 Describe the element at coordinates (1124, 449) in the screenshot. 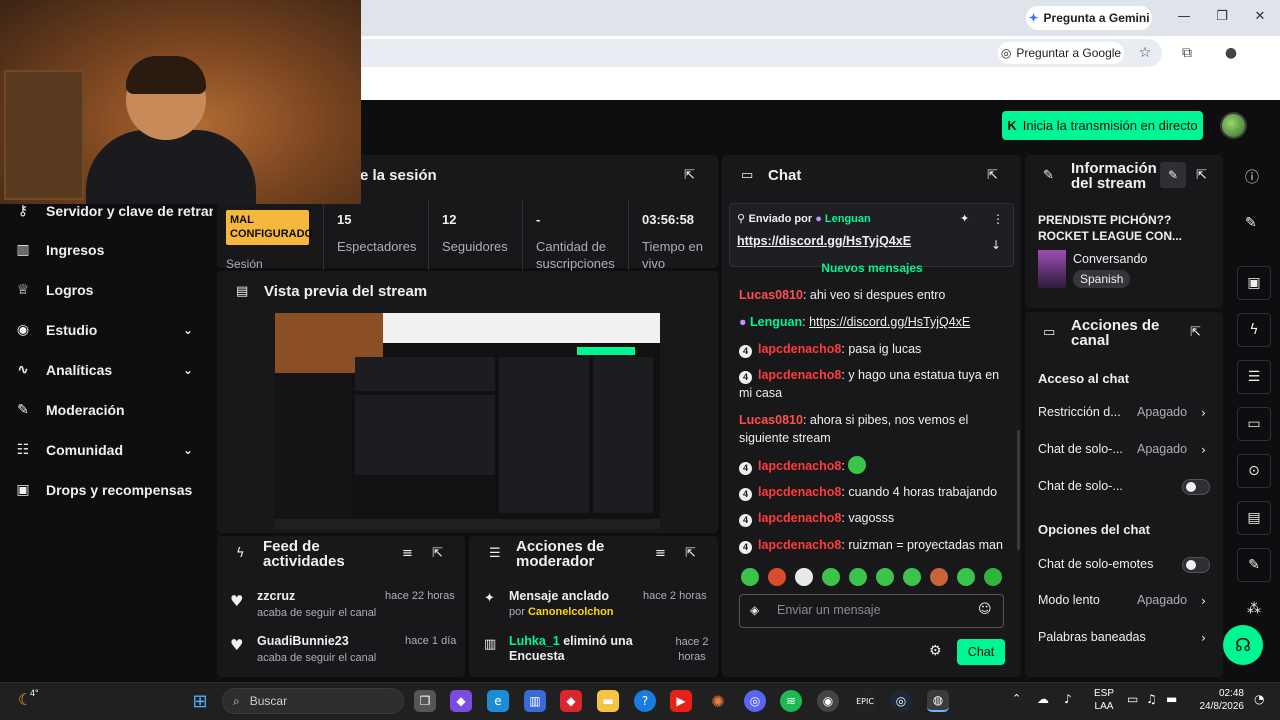

I see `setting-row: Chat de solo-... Apagado ›` at that location.